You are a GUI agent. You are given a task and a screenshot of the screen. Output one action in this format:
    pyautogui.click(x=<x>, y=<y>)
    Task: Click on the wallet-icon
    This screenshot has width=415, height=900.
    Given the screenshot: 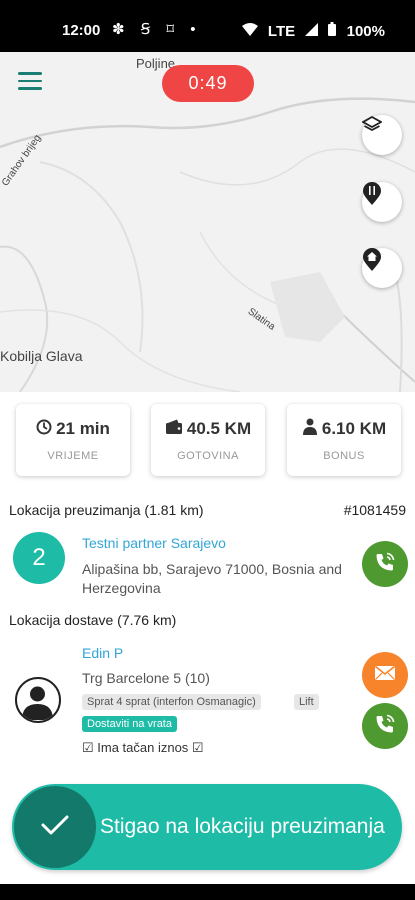 What is the action you would take?
    pyautogui.click(x=174, y=429)
    